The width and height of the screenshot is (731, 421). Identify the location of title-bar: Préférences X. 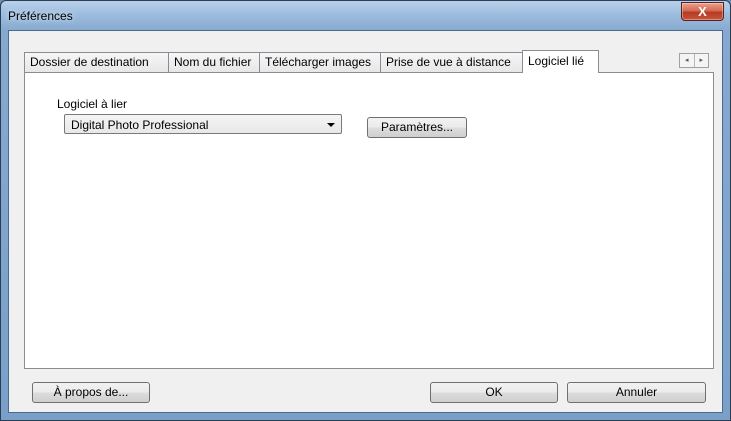
(365, 16).